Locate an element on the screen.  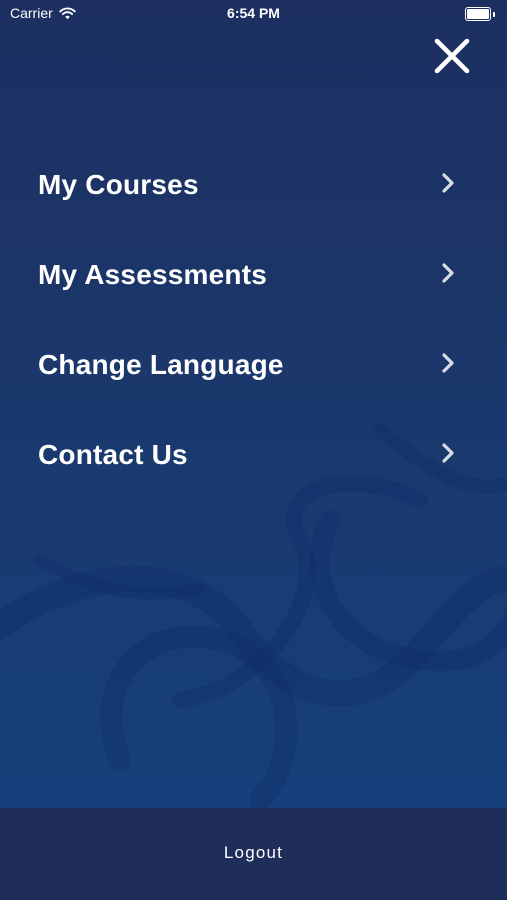
close-icon is located at coordinates (452, 56).